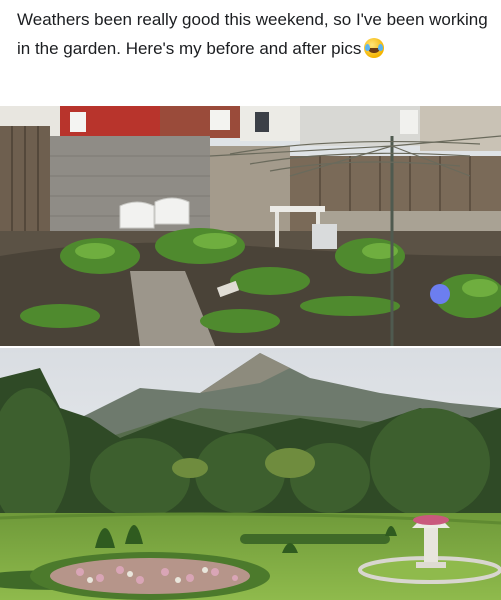  Describe the element at coordinates (374, 47) in the screenshot. I see `laughing-emoji-icon` at that location.